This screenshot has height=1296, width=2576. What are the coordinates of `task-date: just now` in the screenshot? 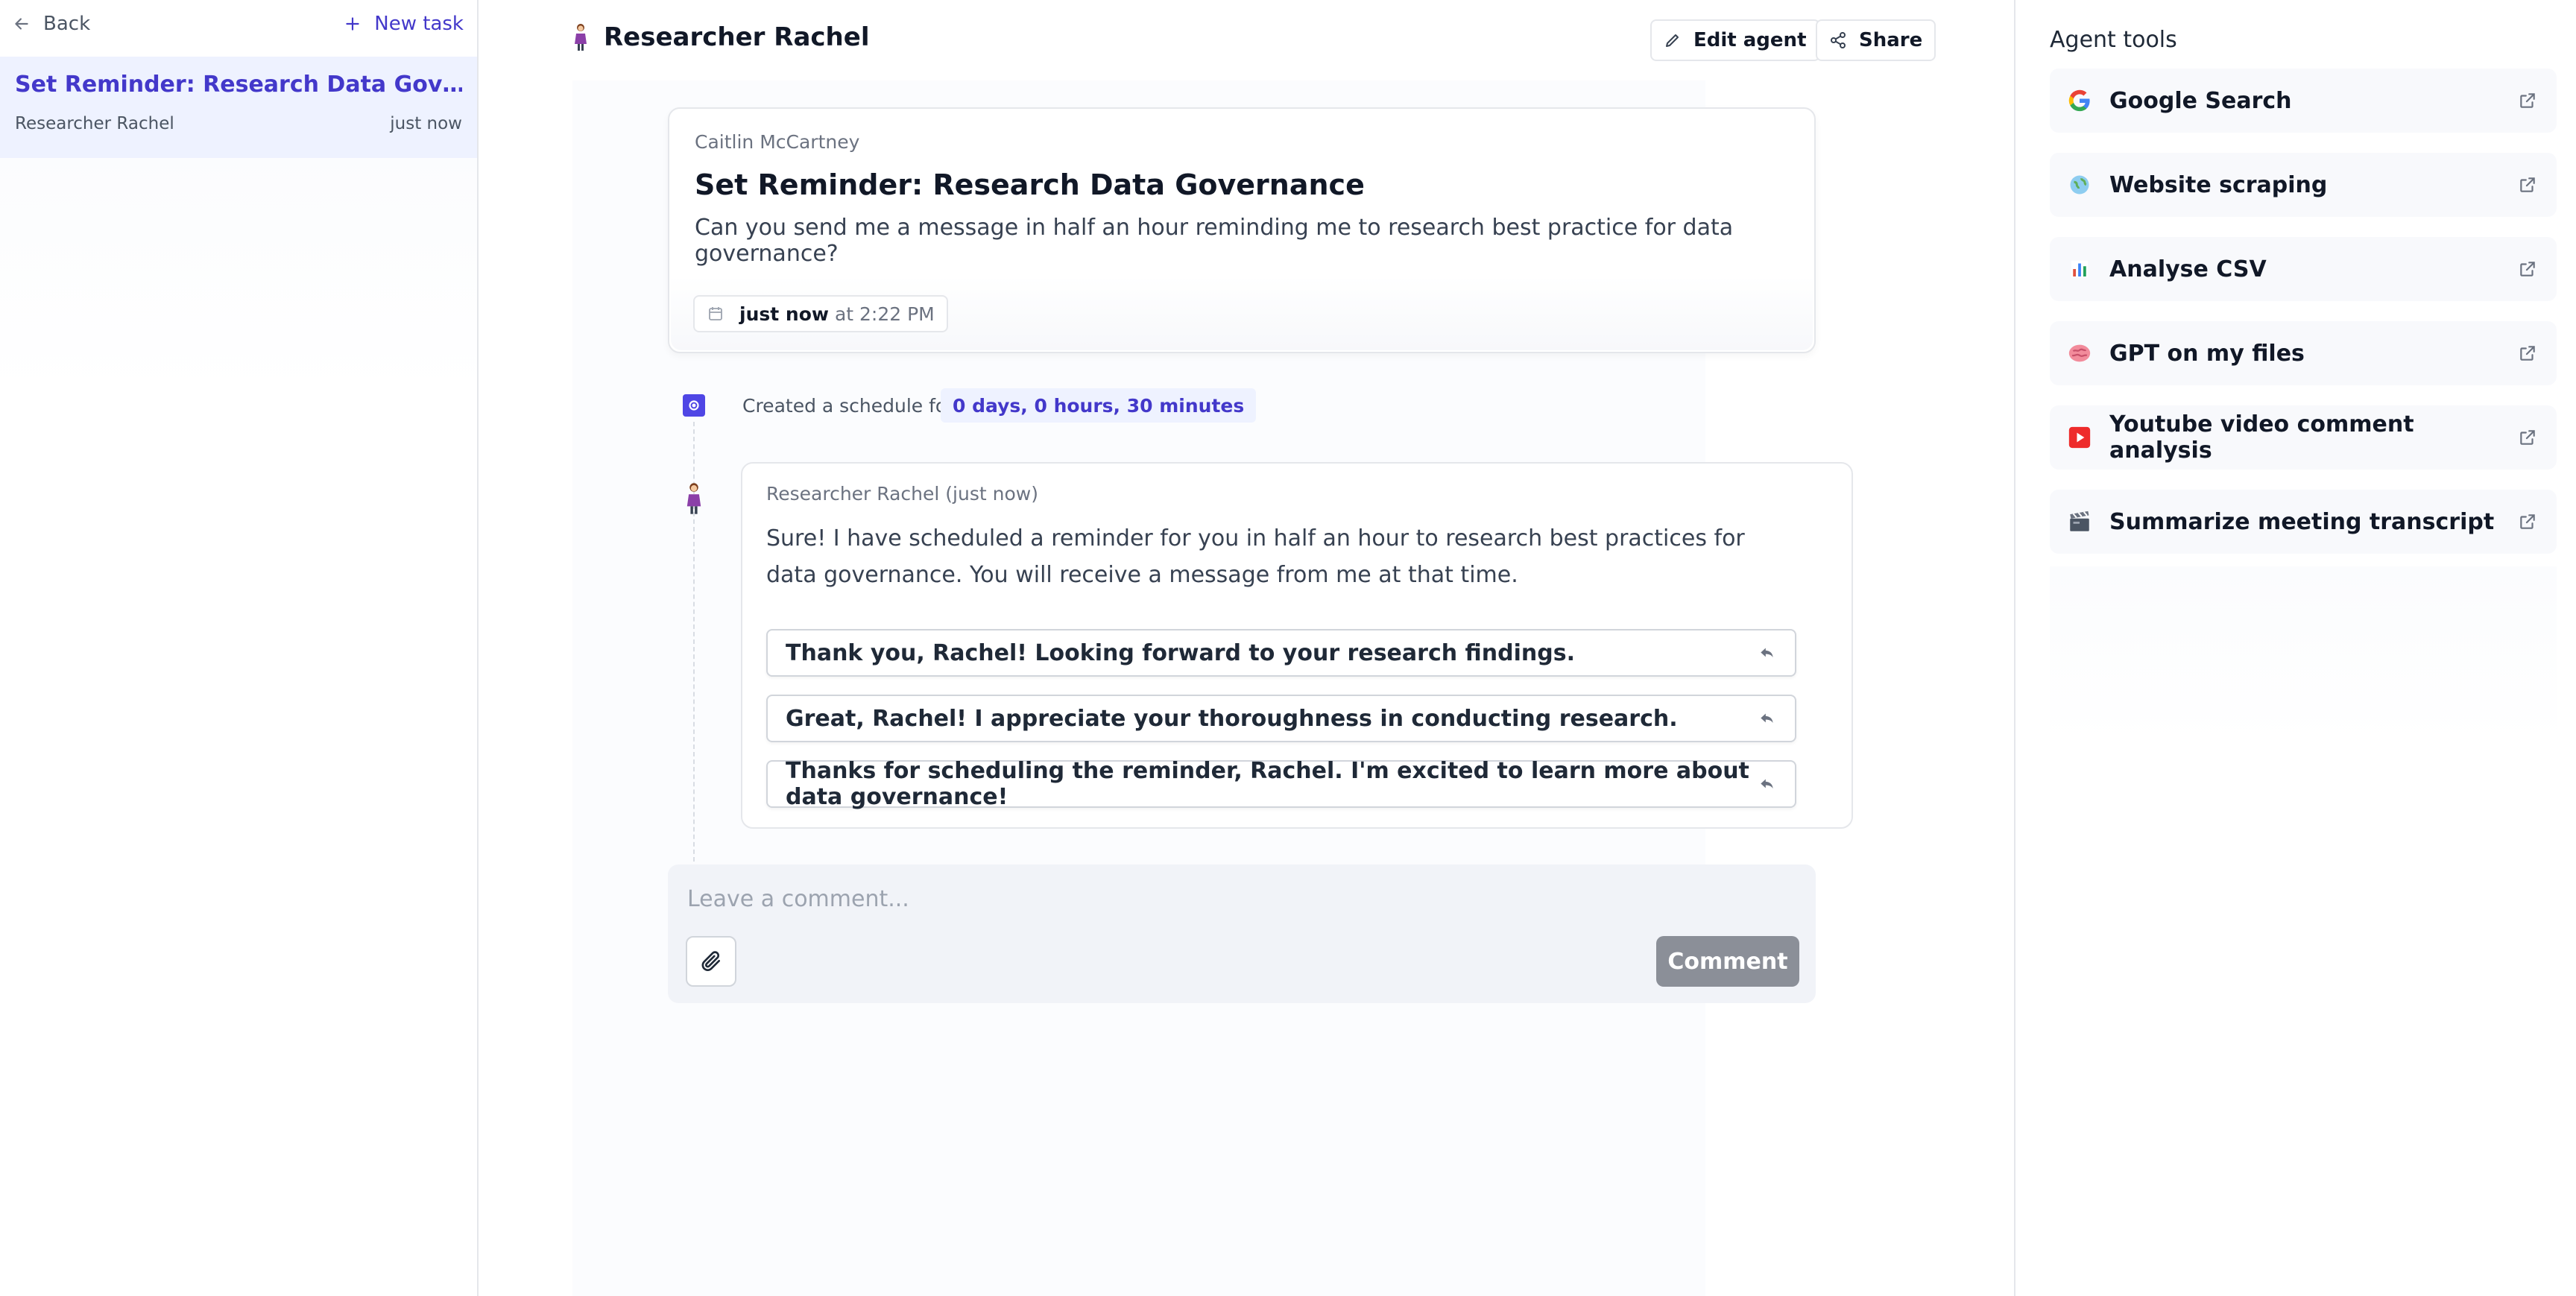 It's located at (784, 314).